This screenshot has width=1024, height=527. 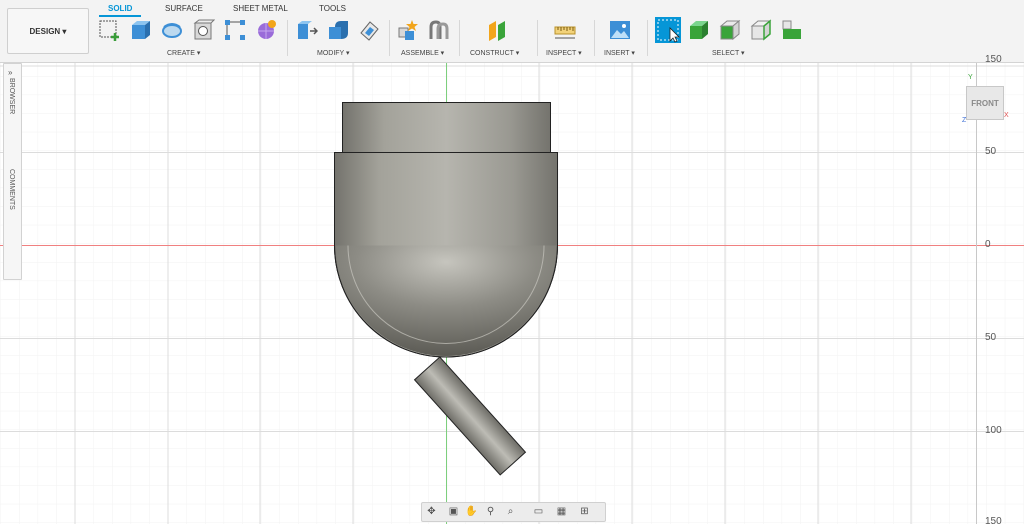 I want to click on create-form-icon, so click(x=266, y=30).